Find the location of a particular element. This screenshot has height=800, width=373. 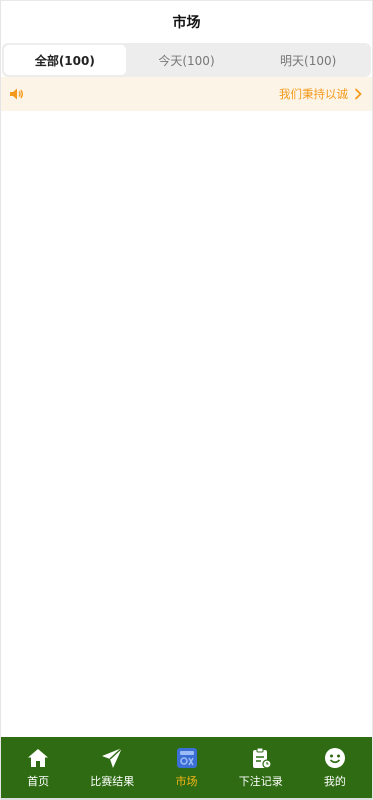

paper-plane-icon is located at coordinates (112, 757).